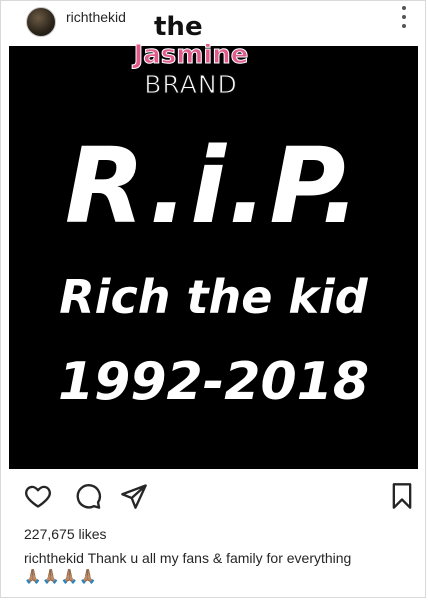 This screenshot has height=600, width=428. Describe the element at coordinates (134, 496) in the screenshot. I see `share-icon` at that location.